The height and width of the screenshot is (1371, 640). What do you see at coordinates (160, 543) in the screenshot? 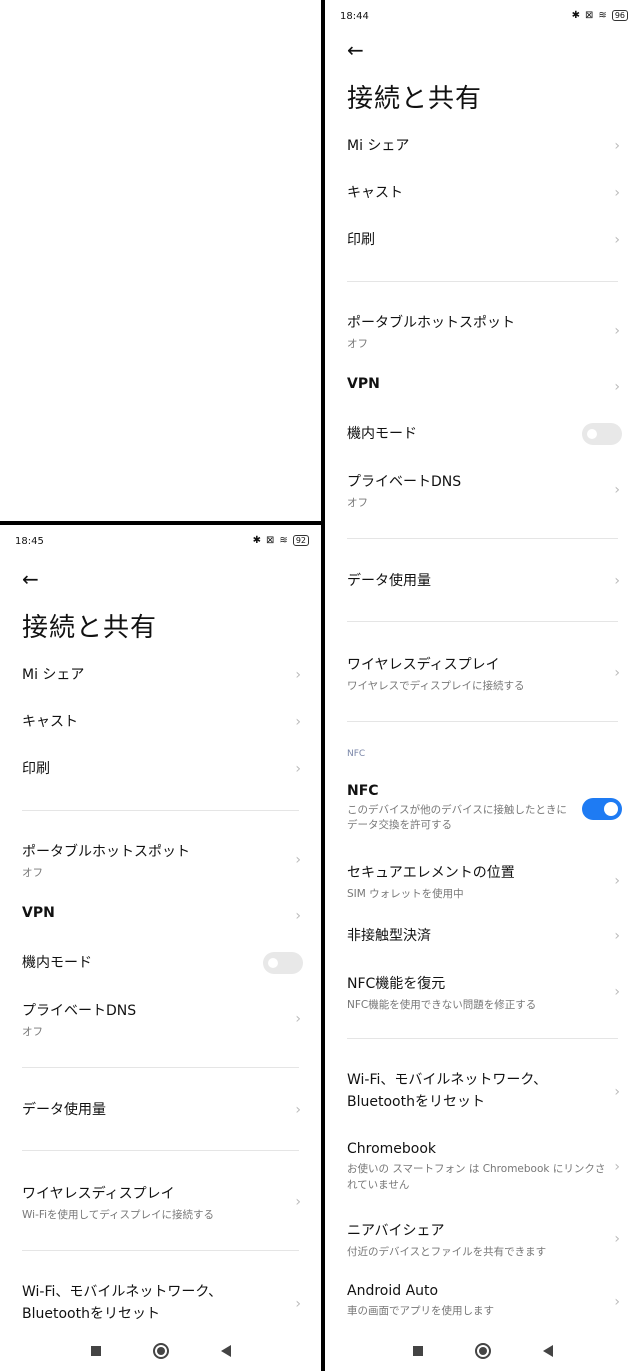
I see `status-bar: 18:45 ✱ ⊠ ≋ 92` at bounding box center [160, 543].